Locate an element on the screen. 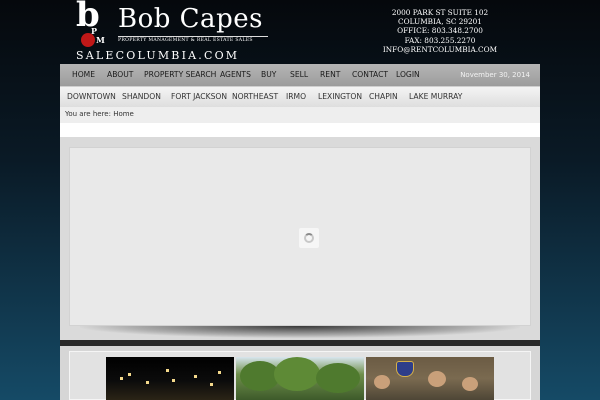 The width and height of the screenshot is (600, 400). contact-fax: FAX: 803.255.2270 is located at coordinates (440, 40).